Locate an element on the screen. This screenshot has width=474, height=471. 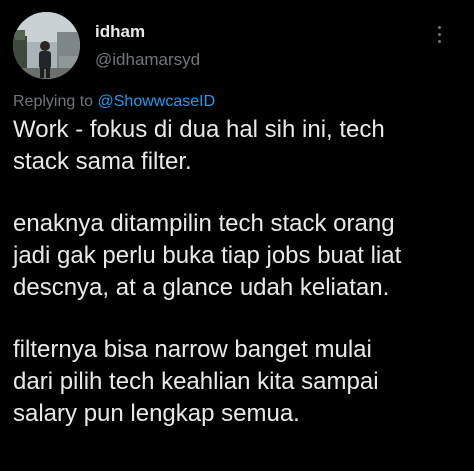
reply-mention-link: @ShowwcaseID is located at coordinates (157, 101).